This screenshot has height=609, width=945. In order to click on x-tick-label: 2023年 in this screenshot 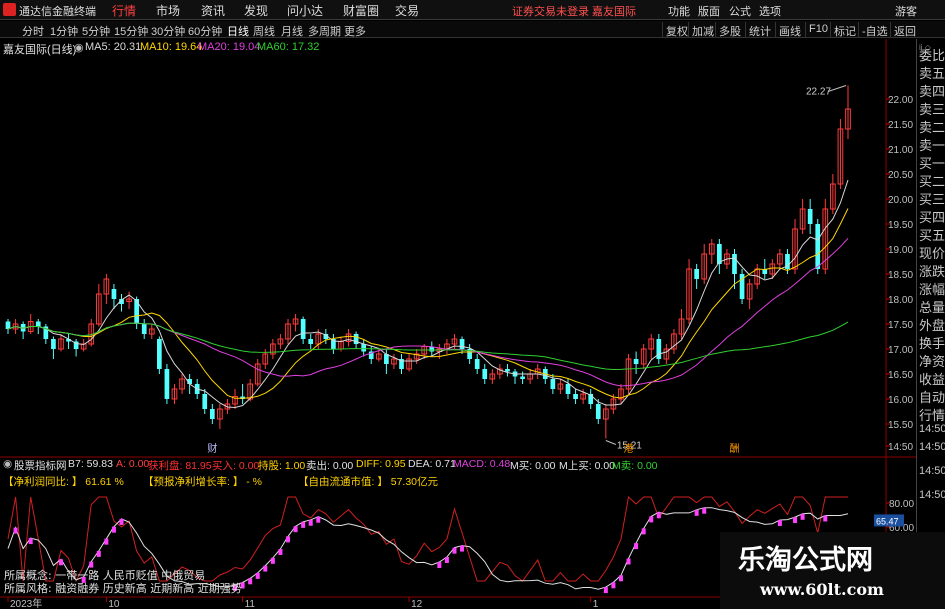, I will do `click(26, 603)`.